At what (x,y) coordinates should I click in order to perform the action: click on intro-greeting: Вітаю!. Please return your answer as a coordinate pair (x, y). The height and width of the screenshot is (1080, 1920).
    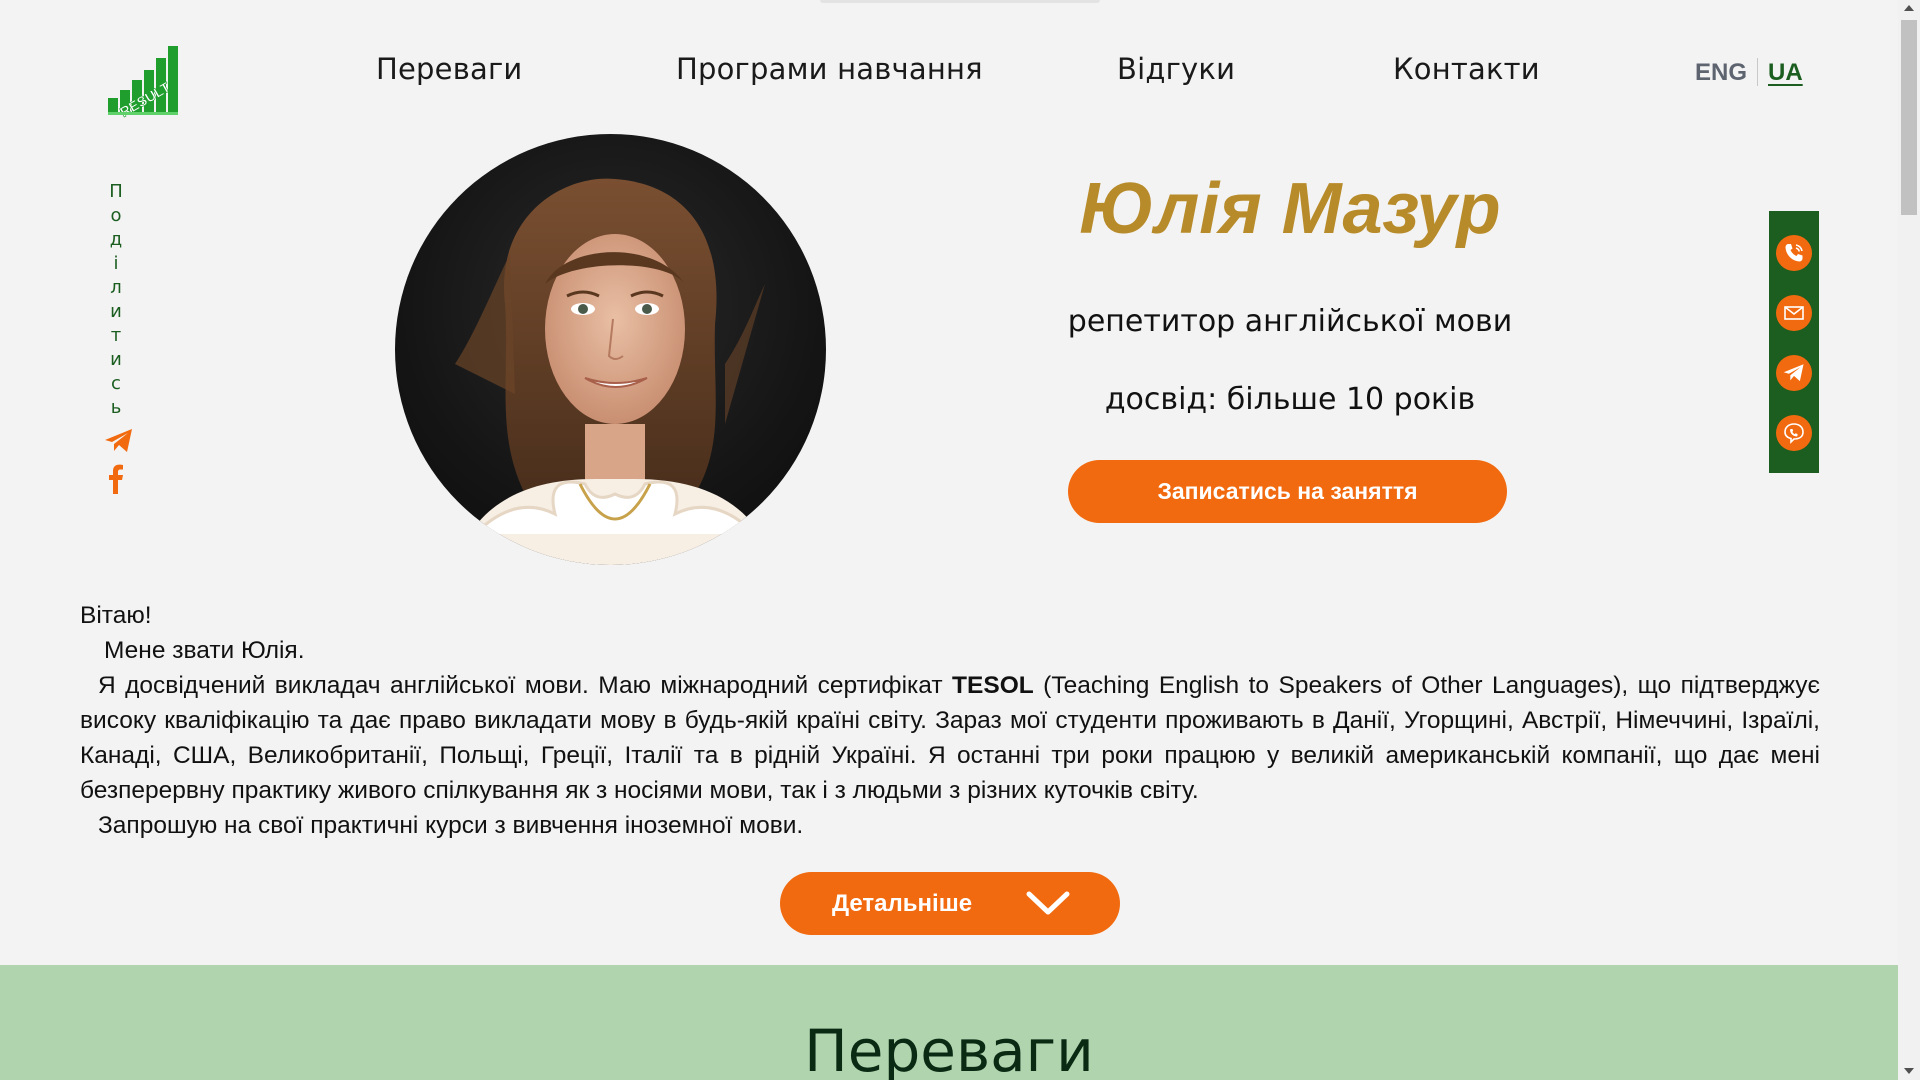
    Looking at the image, I should click on (116, 615).